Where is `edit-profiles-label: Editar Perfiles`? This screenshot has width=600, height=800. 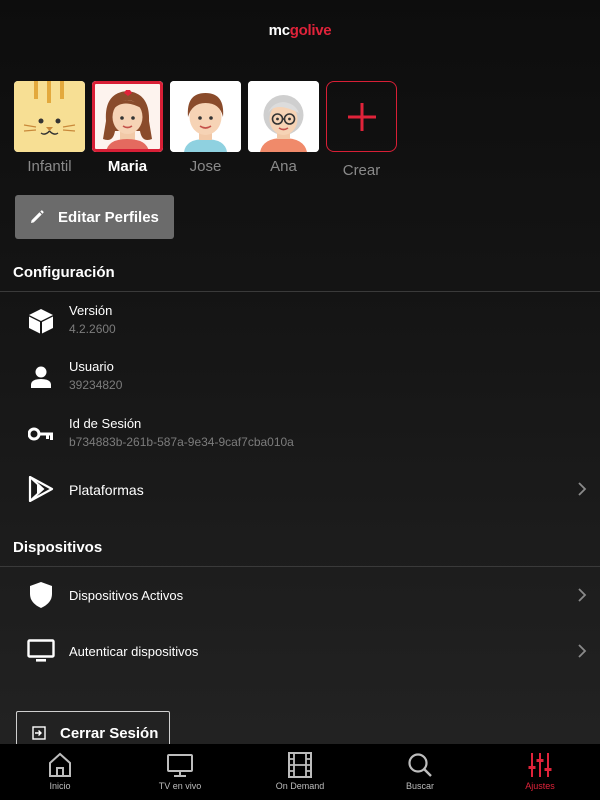
edit-profiles-label: Editar Perfiles is located at coordinates (108, 217).